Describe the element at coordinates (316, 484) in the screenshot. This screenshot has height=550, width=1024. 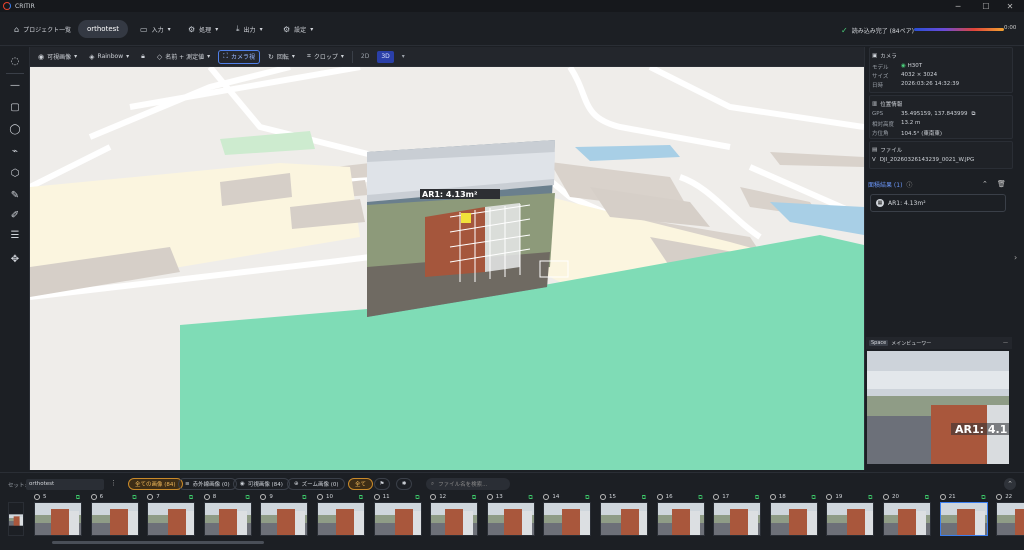
I see `filter-zoom-images: ⊕ ズーム画像 (0)` at that location.